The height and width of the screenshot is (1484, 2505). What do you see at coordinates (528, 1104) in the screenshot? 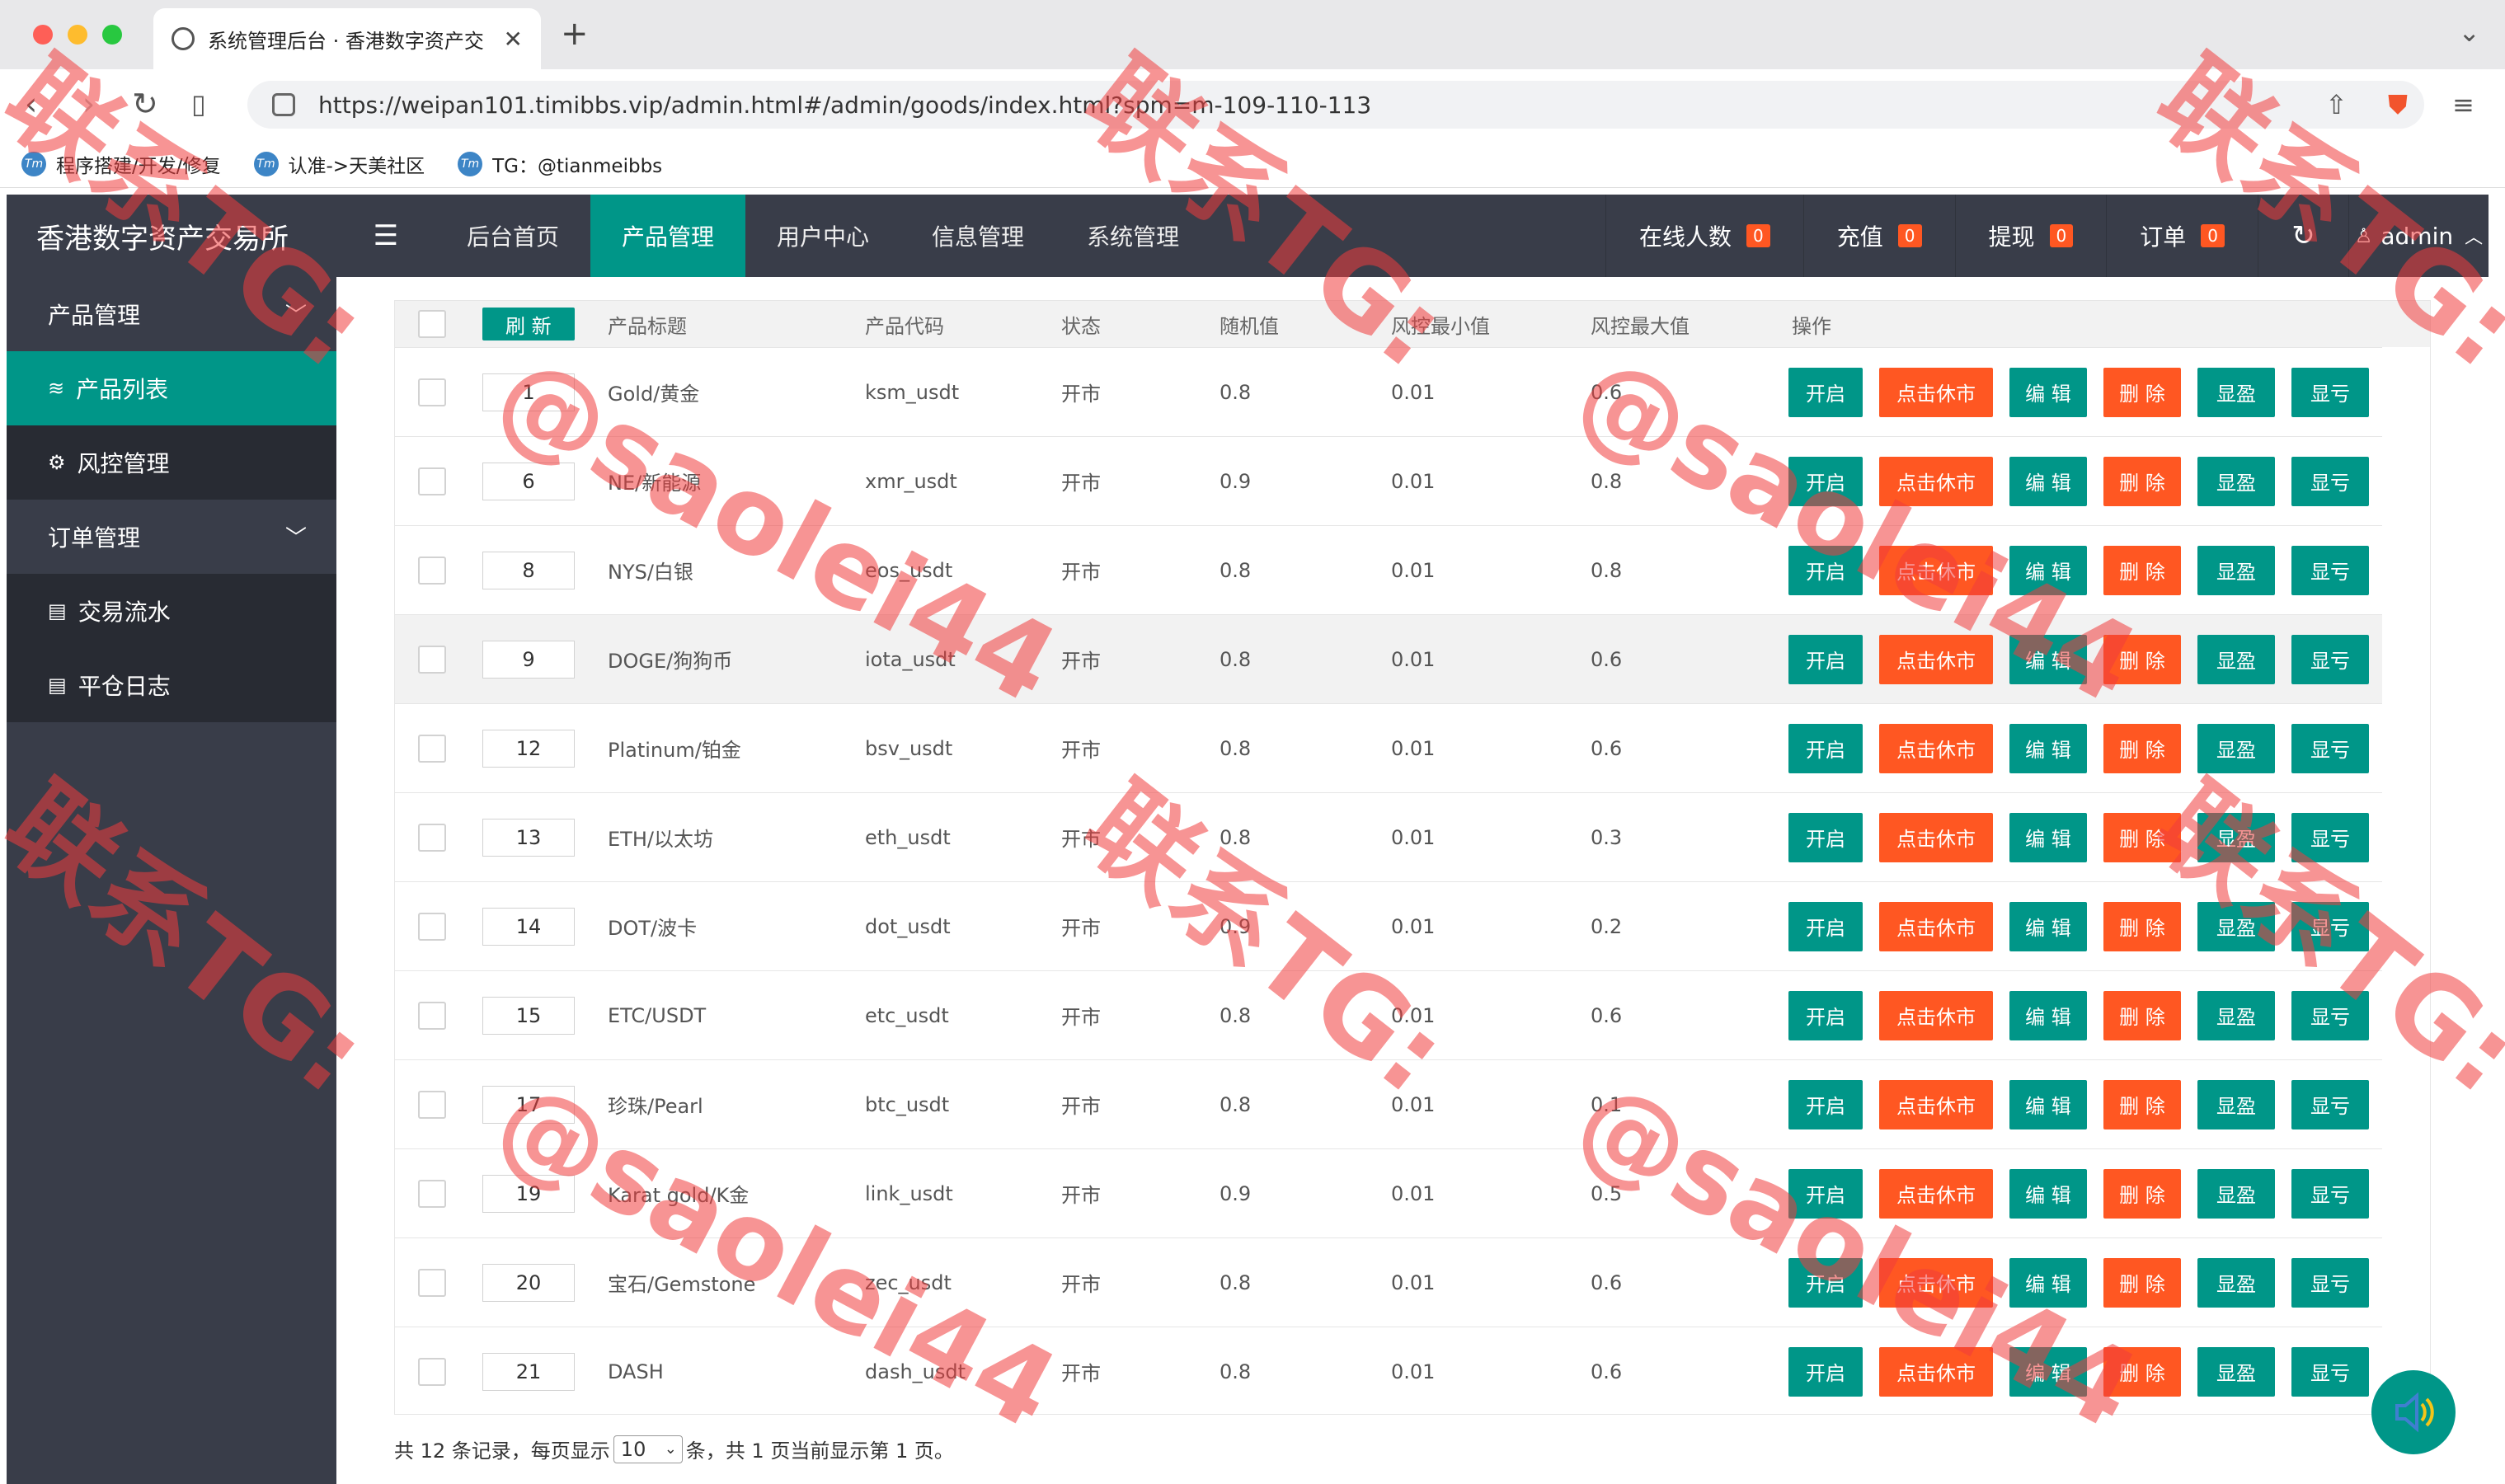
I see `sort-order-input: 17` at bounding box center [528, 1104].